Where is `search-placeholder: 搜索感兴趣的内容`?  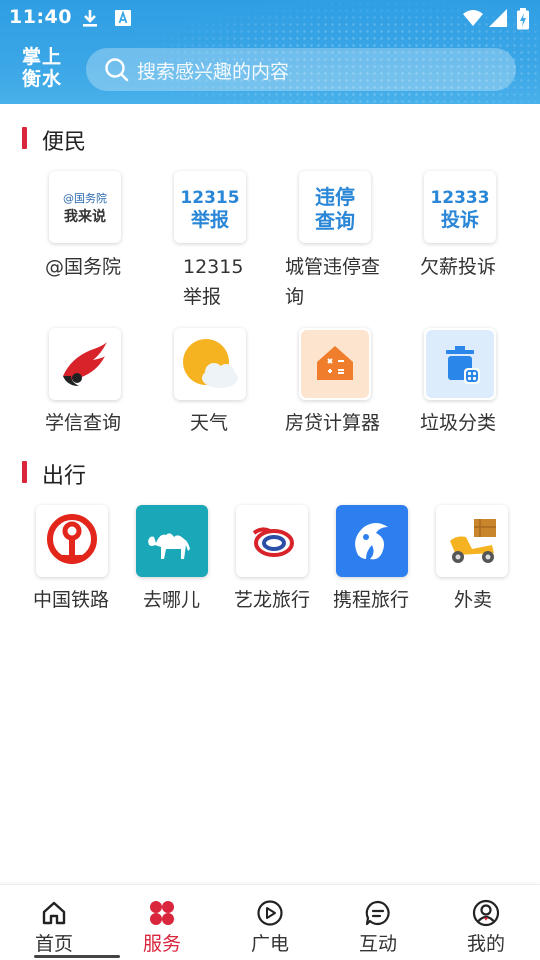 search-placeholder: 搜索感兴趣的内容 is located at coordinates (213, 72).